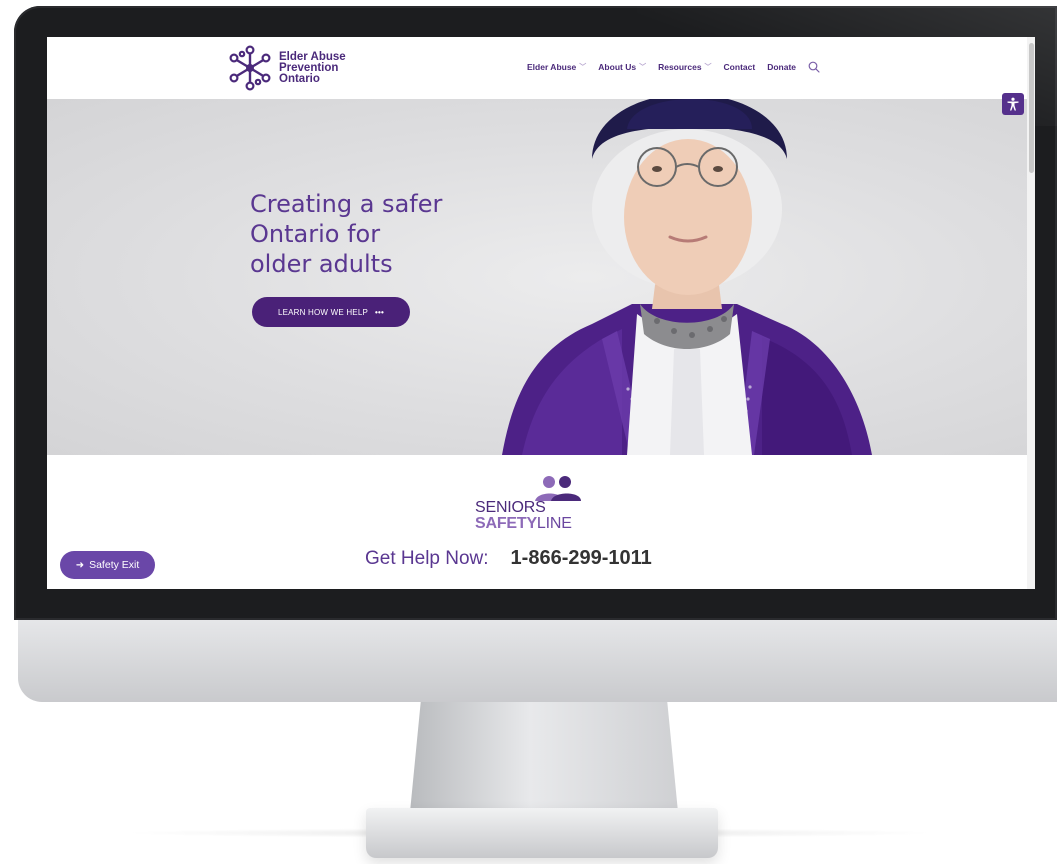  Describe the element at coordinates (80, 565) in the screenshot. I see `exit-icon: ➜` at that location.